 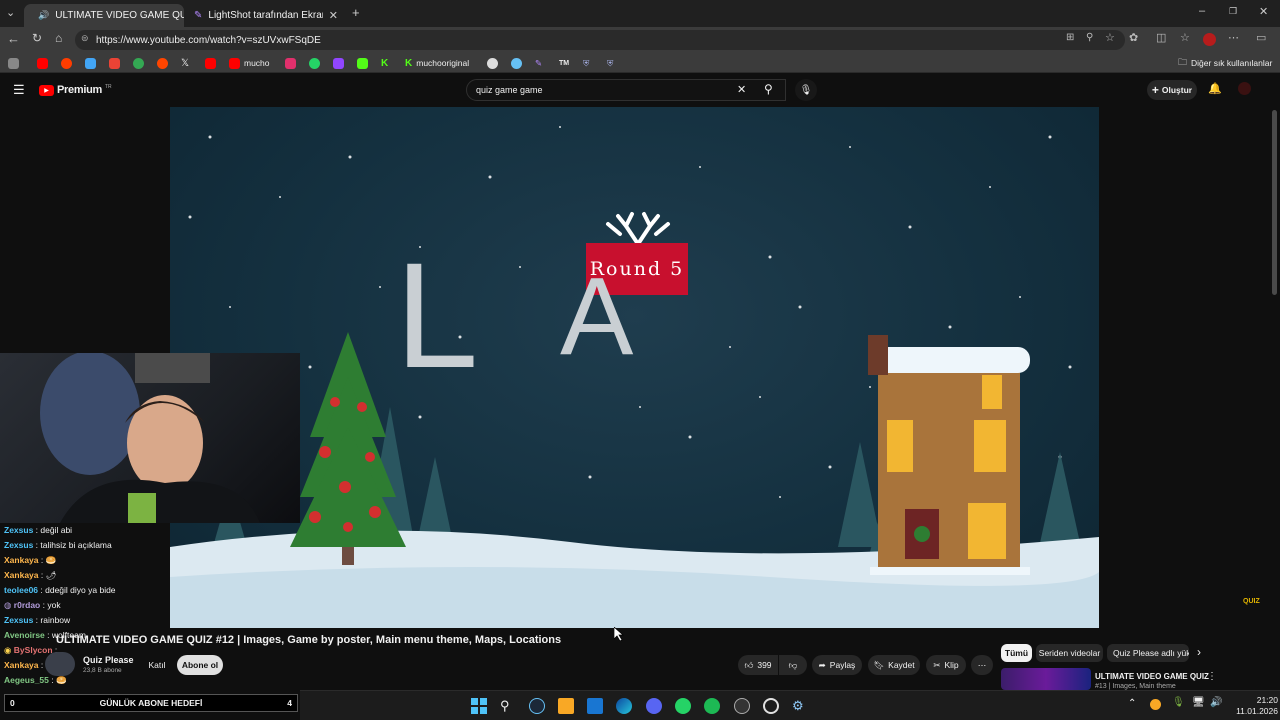 I want to click on file-explorer-icon, so click(x=566, y=706).